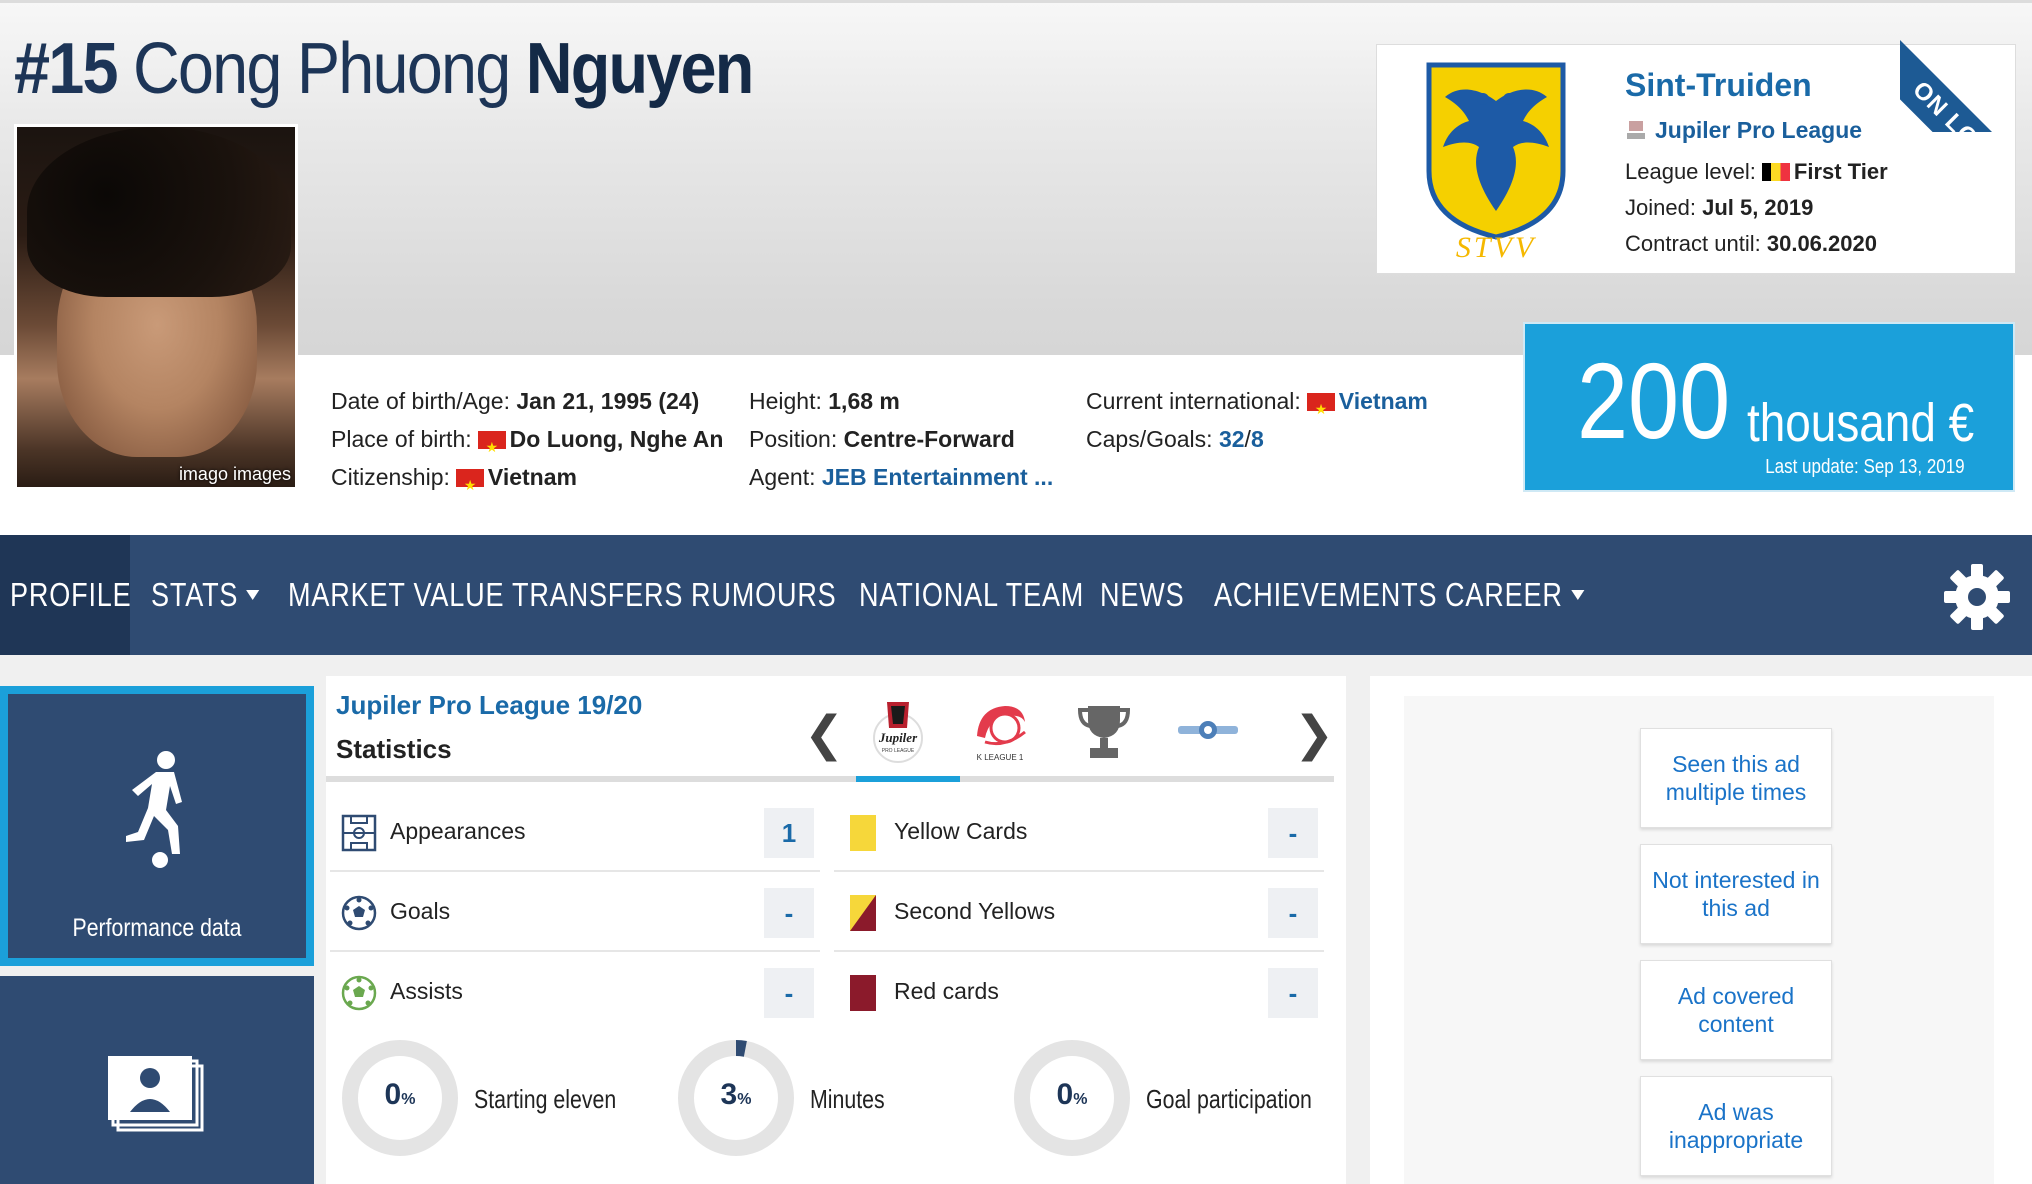 The height and width of the screenshot is (1184, 2032). I want to click on player-first-name: Cong Phuong, so click(321, 69).